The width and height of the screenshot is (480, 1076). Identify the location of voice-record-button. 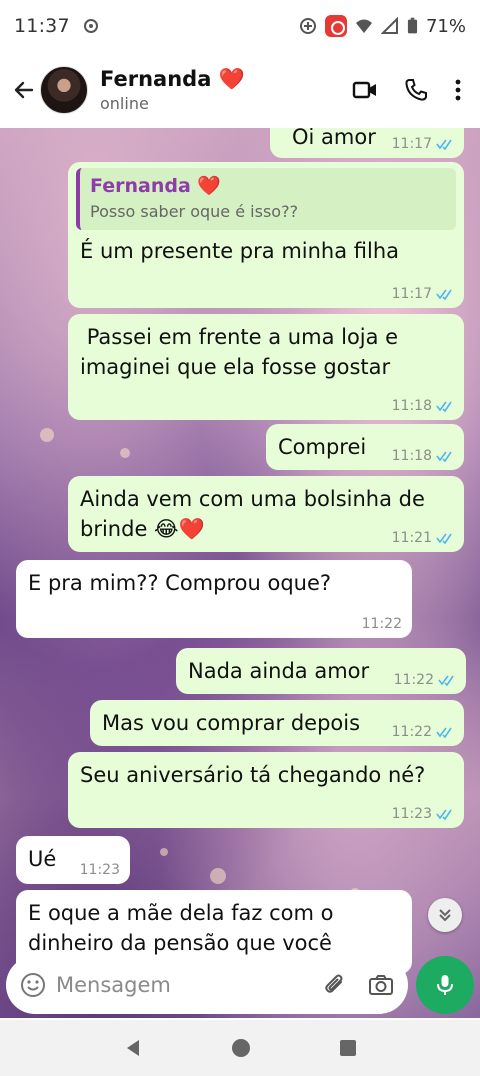
(445, 985).